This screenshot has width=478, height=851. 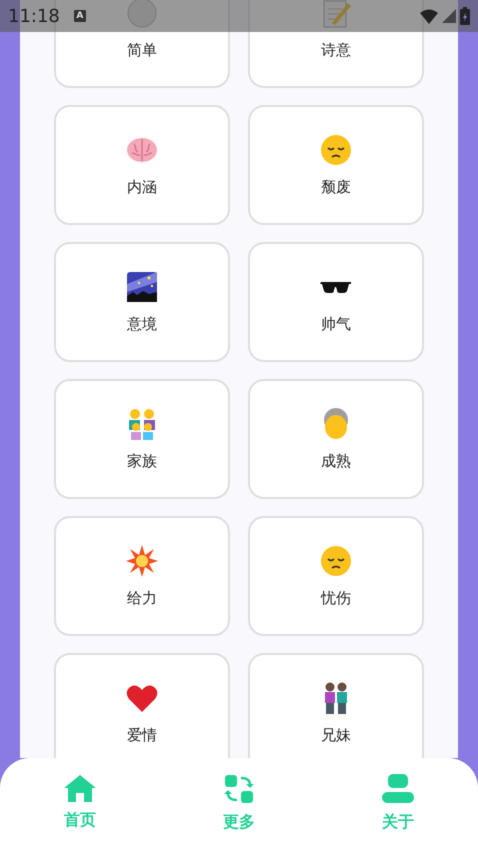 I want to click on swap-icon, so click(x=239, y=789).